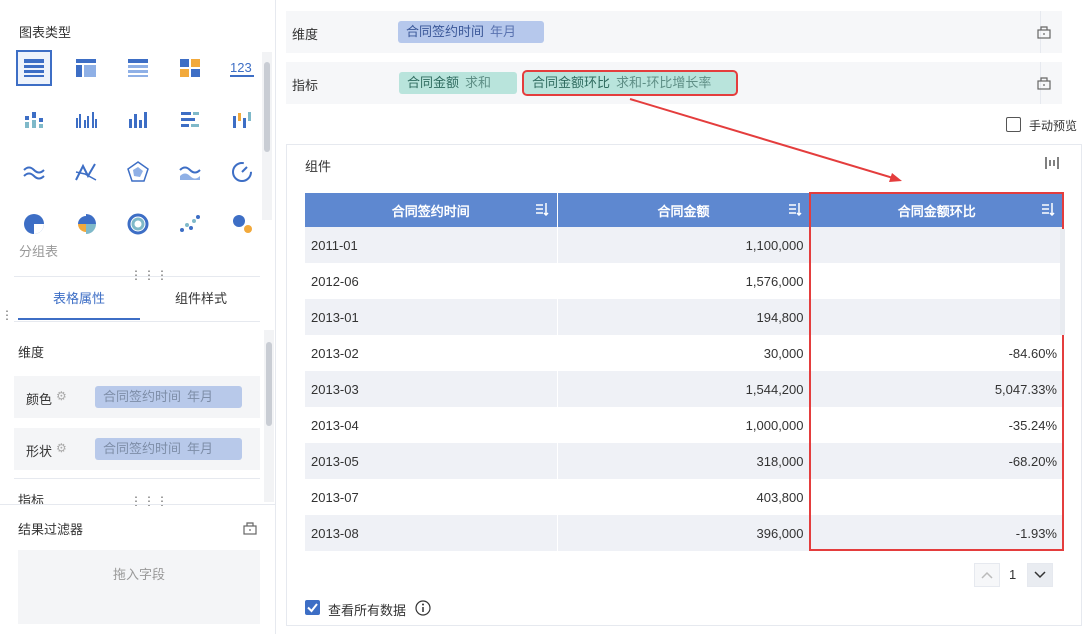  What do you see at coordinates (86, 224) in the screenshot?
I see `chart-type-rose-pie-icon` at bounding box center [86, 224].